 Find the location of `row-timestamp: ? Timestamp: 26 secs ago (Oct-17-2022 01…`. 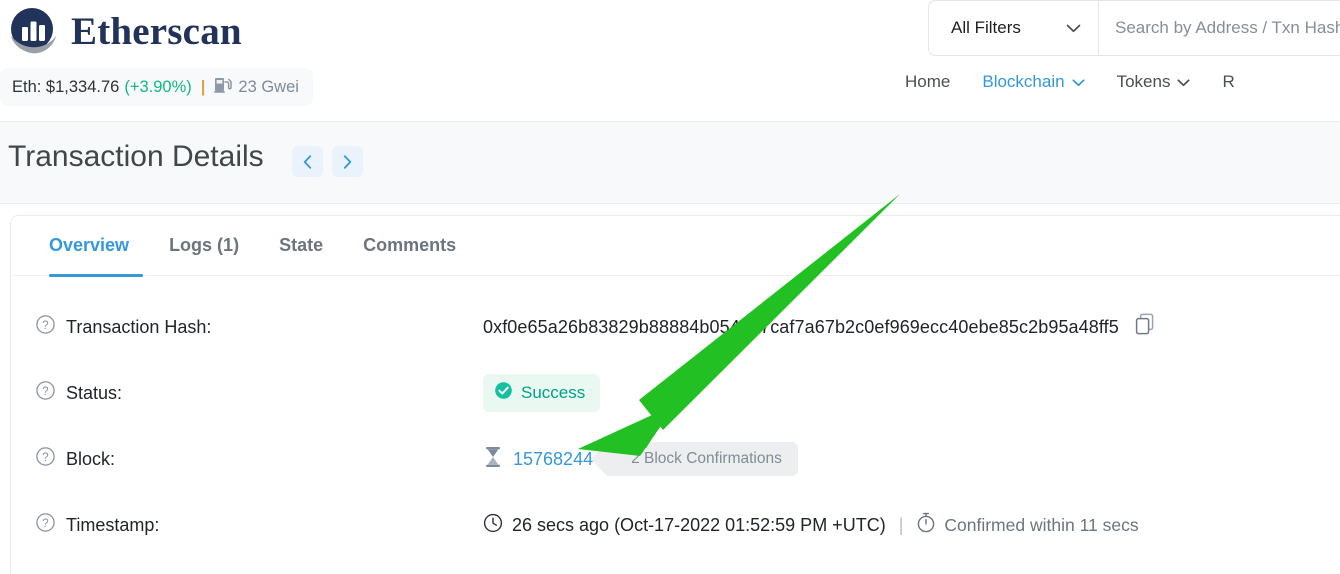

row-timestamp: ? Timestamp: 26 secs ago (Oct-17-2022 01… is located at coordinates (675, 525).